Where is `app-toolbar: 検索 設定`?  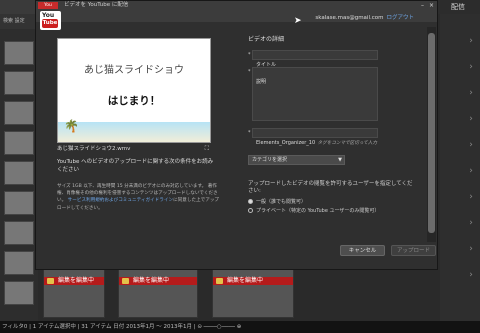
app-toolbar: 検索 設定 is located at coordinates (19, 21).